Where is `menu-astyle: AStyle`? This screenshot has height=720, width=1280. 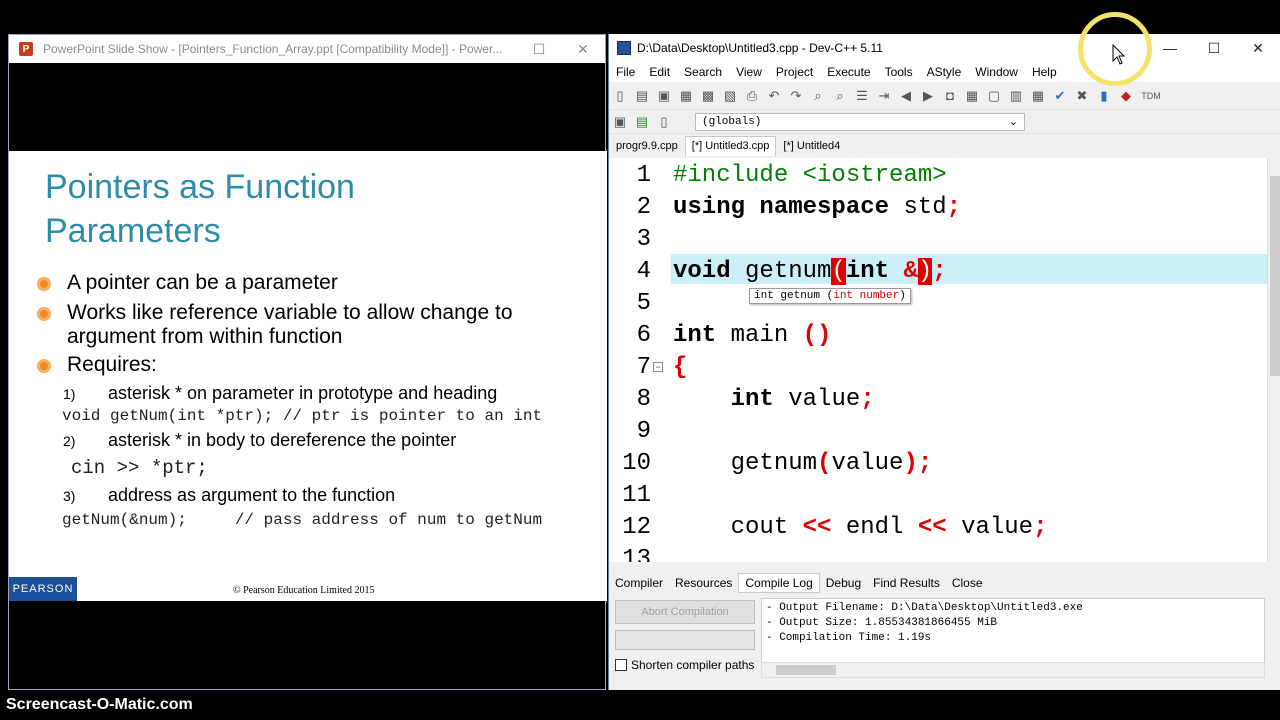
menu-astyle: AStyle is located at coordinates (944, 72).